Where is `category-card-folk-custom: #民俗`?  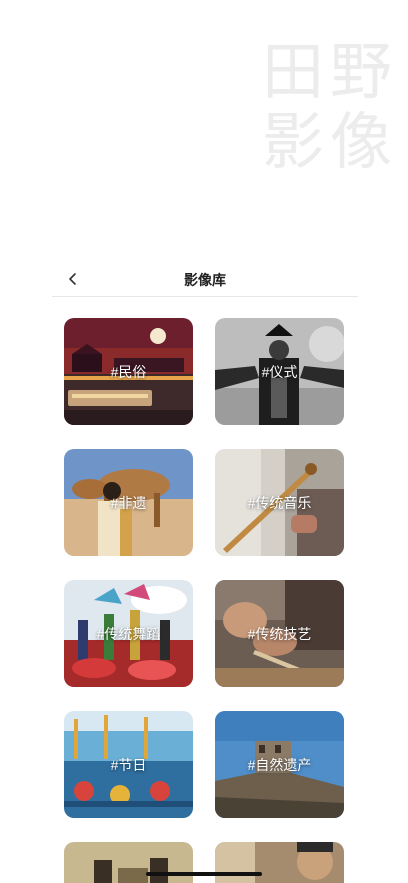 category-card-folk-custom: #民俗 is located at coordinates (128, 371).